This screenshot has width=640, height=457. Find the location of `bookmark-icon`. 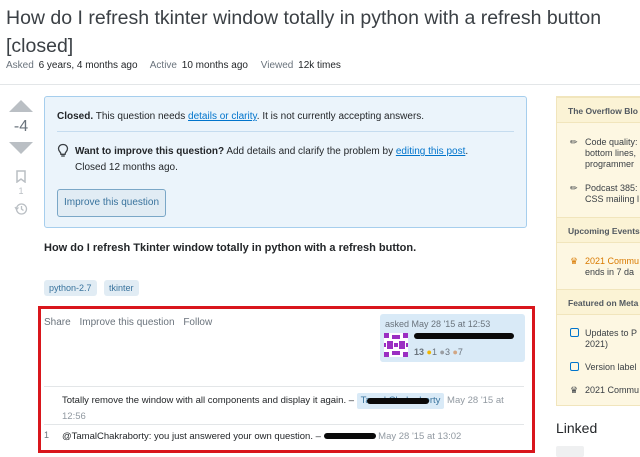

bookmark-icon is located at coordinates (21, 176).